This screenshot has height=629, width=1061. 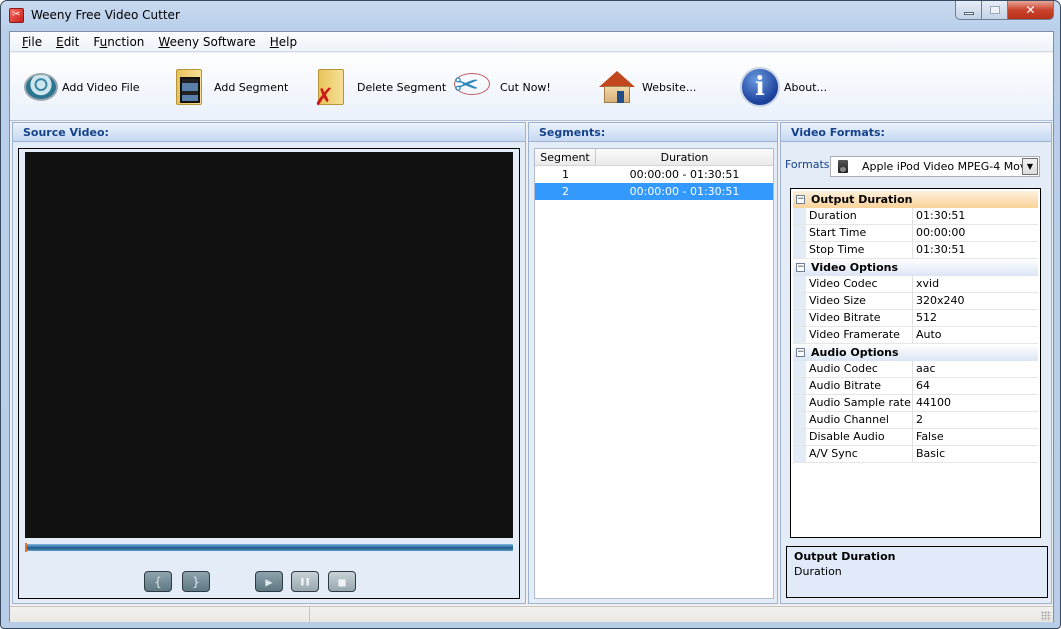 I want to click on property-row: Audio Sample rate 44100, so click(x=915, y=403).